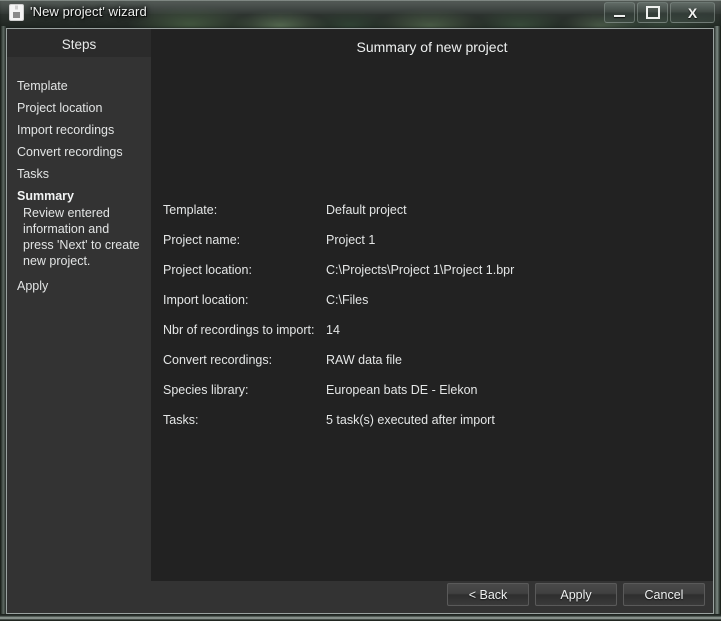  I want to click on summary-label: Convert recordings:, so click(218, 360).